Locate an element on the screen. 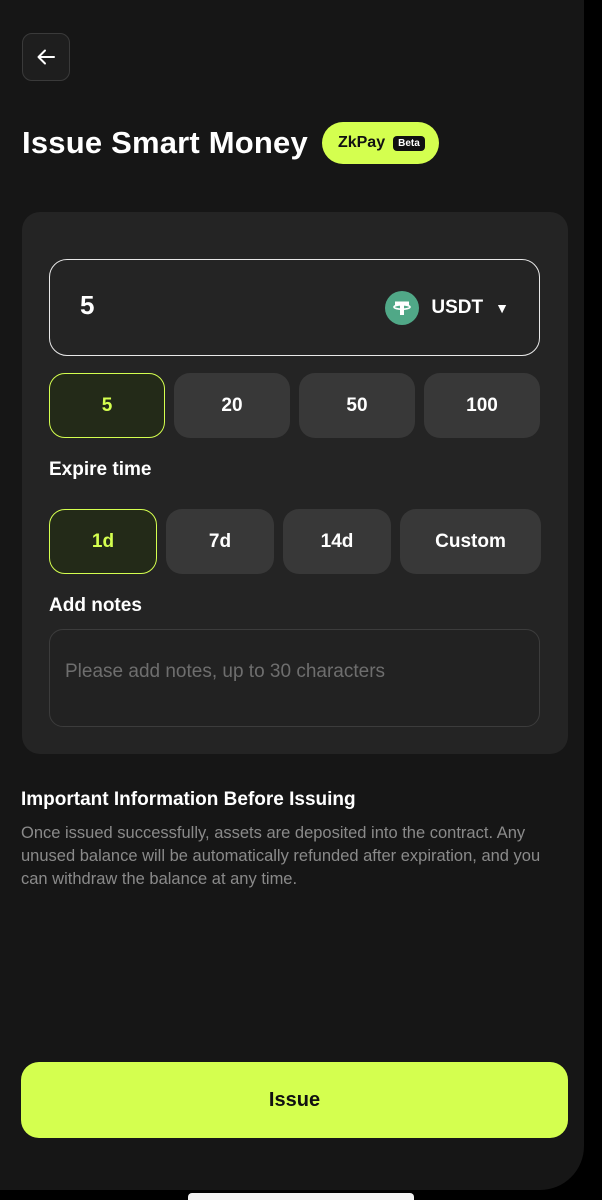 Image resolution: width=602 pixels, height=1200 pixels. currency-selector: USDT ▼ is located at coordinates (447, 308).